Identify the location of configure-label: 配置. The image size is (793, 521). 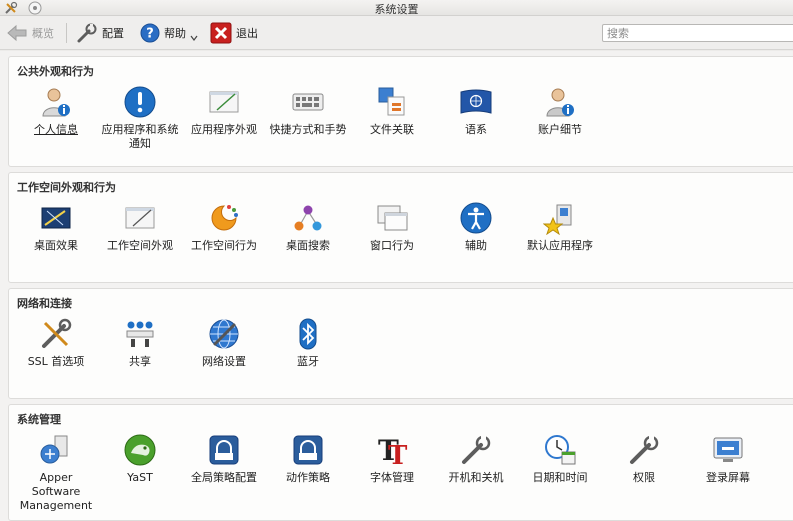
(113, 33).